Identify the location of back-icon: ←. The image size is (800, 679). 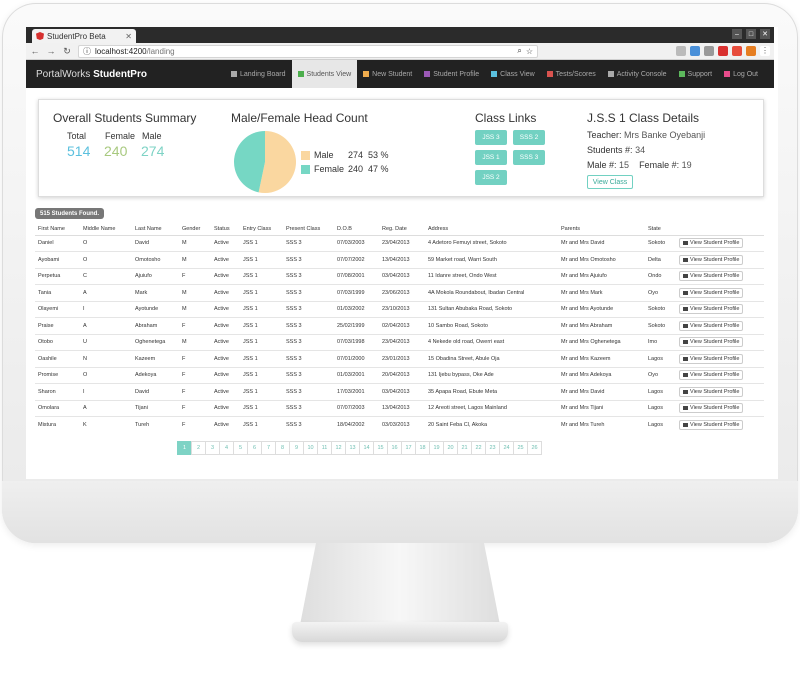
(35, 51).